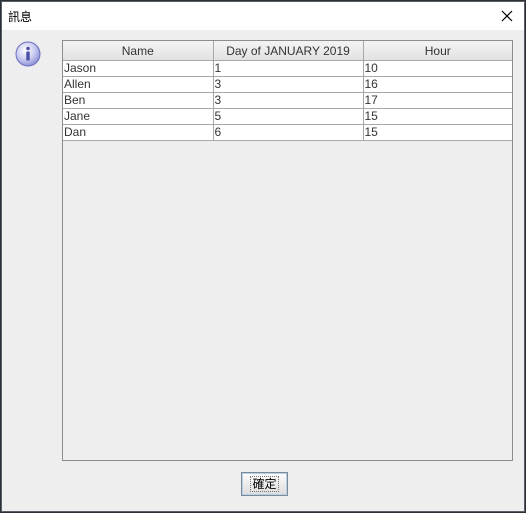 Image resolution: width=526 pixels, height=513 pixels. What do you see at coordinates (138, 100) in the screenshot?
I see `cell-name: Ben` at bounding box center [138, 100].